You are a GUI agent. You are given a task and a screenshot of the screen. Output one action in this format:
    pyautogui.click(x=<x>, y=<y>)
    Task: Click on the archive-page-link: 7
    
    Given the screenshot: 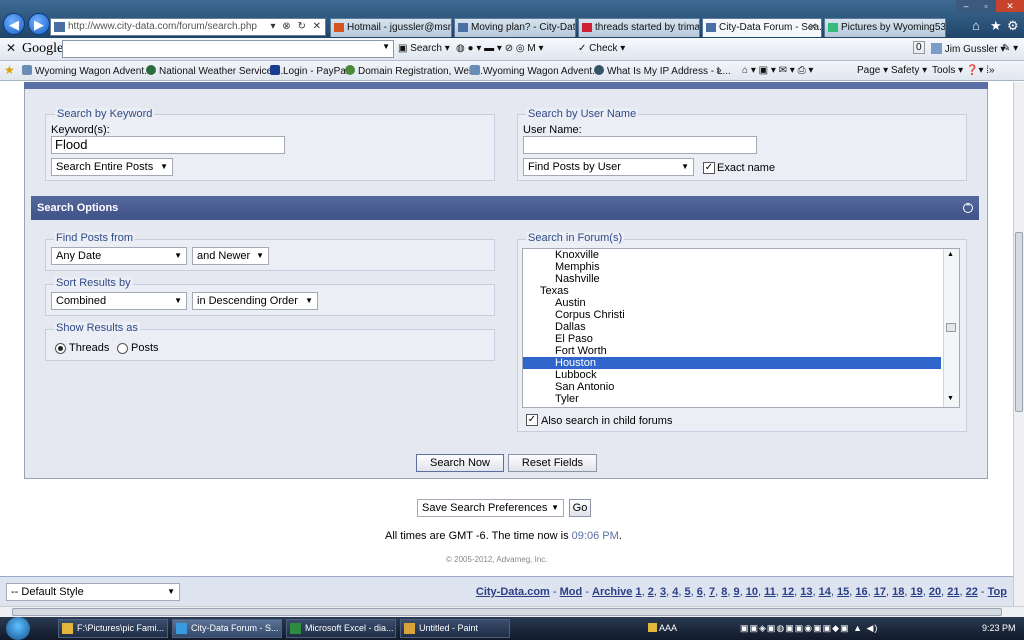 What is the action you would take?
    pyautogui.click(x=712, y=592)
    